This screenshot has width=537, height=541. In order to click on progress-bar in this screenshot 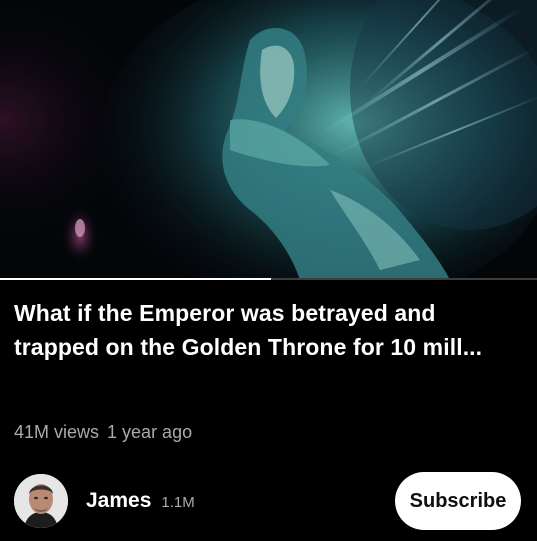, I will do `click(268, 279)`.